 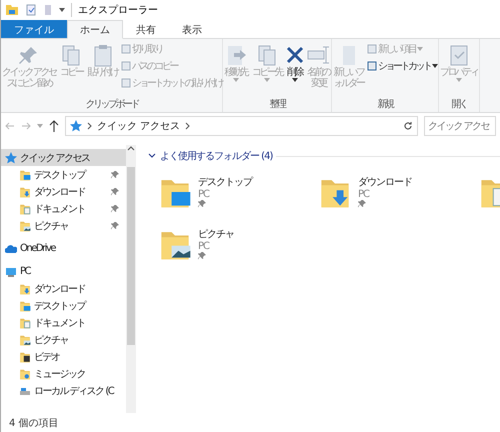 What do you see at coordinates (384, 105) in the screenshot?
I see `ribbon-group-label: 新規` at bounding box center [384, 105].